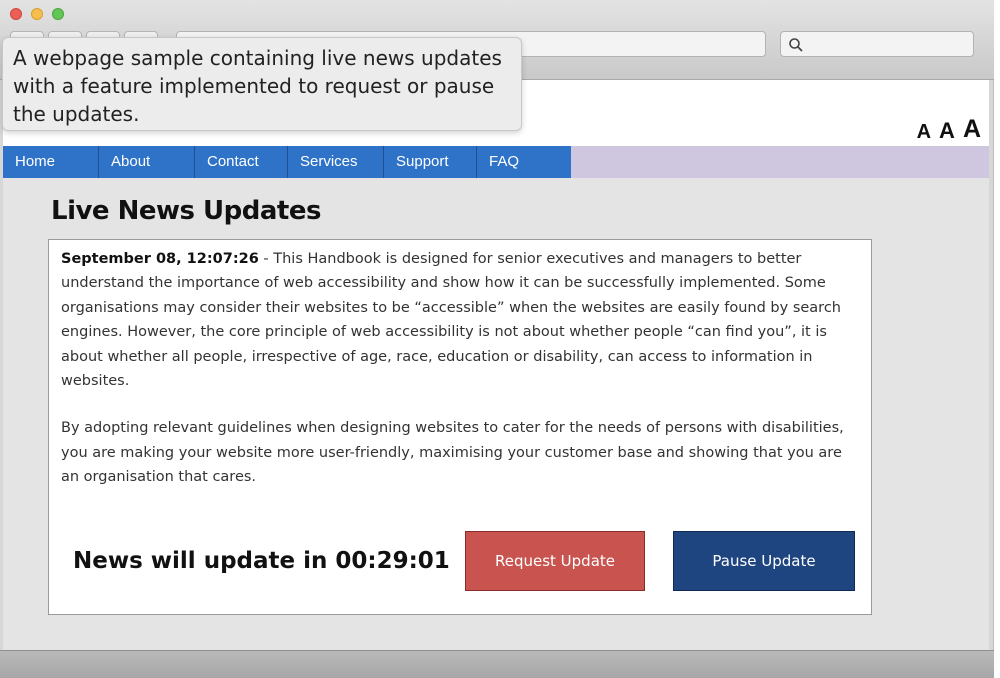  I want to click on main-navigation: Home About Contact Services Support FAQ, so click(496, 162).